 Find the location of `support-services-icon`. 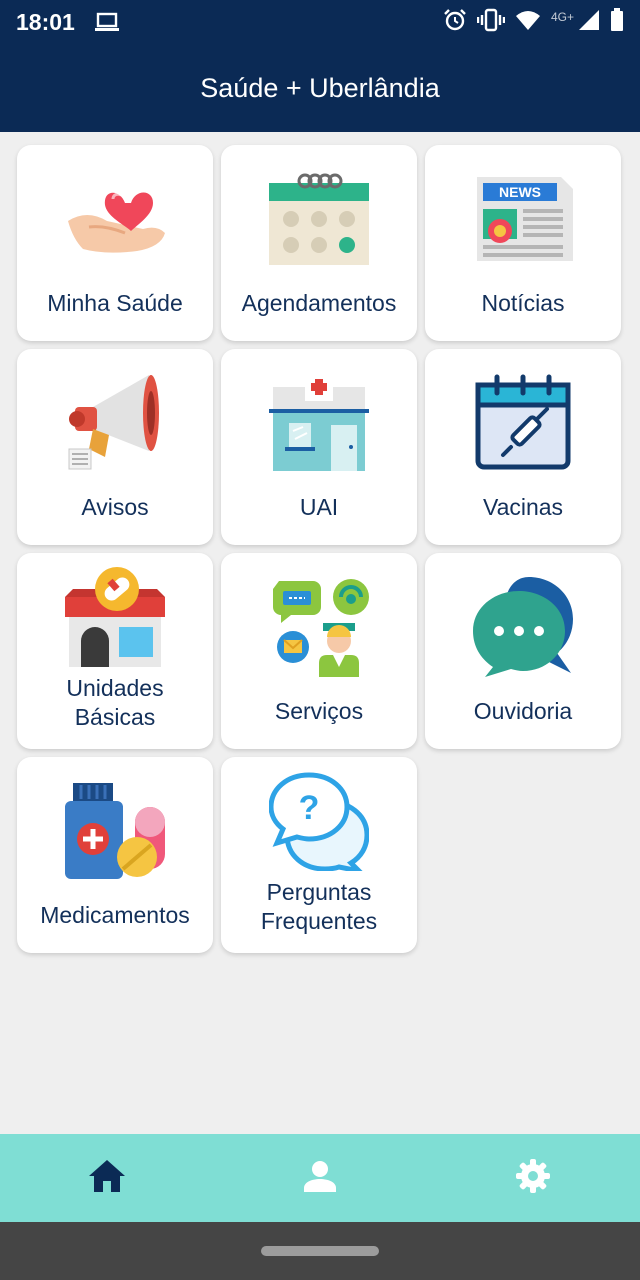

support-services-icon is located at coordinates (319, 627).